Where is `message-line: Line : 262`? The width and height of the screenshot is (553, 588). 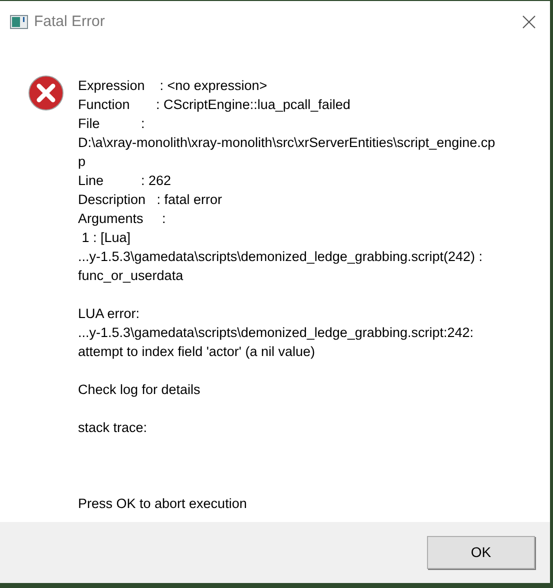 message-line: Line : 262 is located at coordinates (125, 181).